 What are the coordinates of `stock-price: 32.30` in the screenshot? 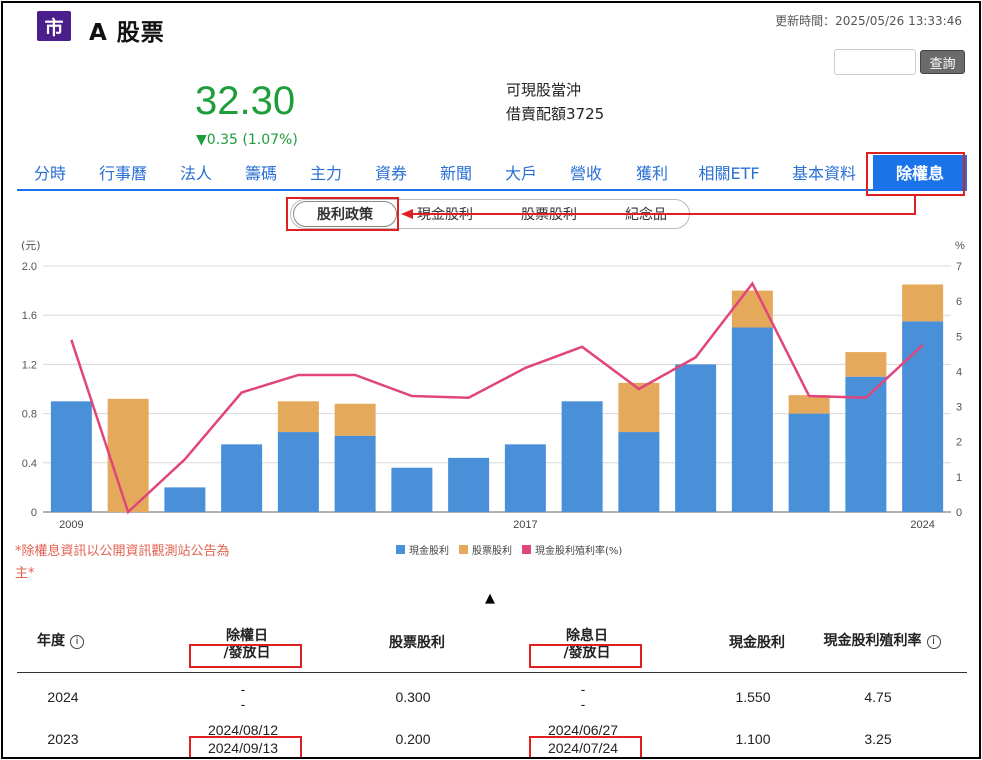 It's located at (245, 101).